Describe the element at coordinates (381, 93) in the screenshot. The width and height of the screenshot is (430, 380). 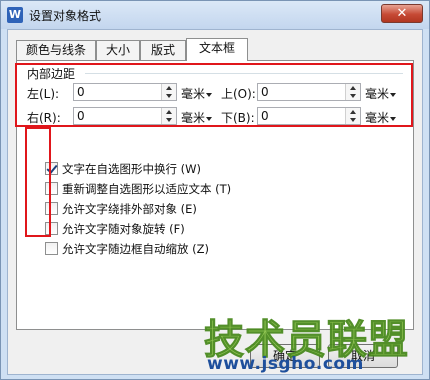
I see `top-margin-unit-dropdown: 毫米` at that location.